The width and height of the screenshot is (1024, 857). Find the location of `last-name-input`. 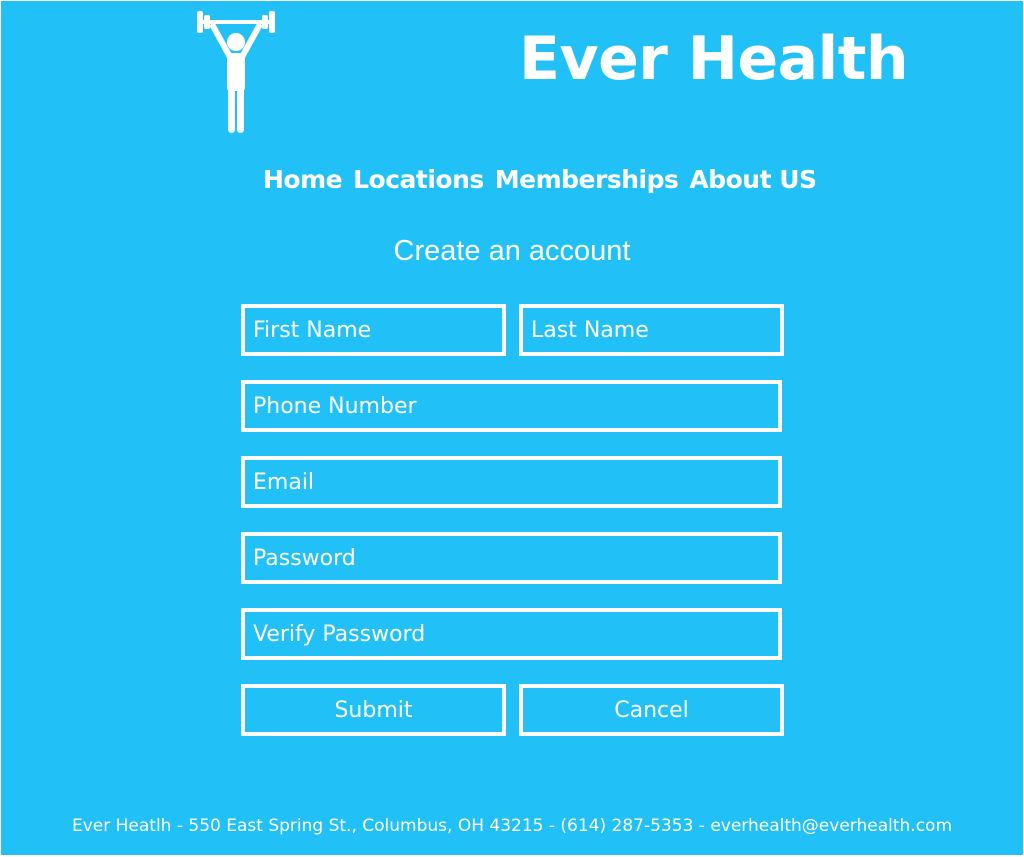

last-name-input is located at coordinates (651, 330).